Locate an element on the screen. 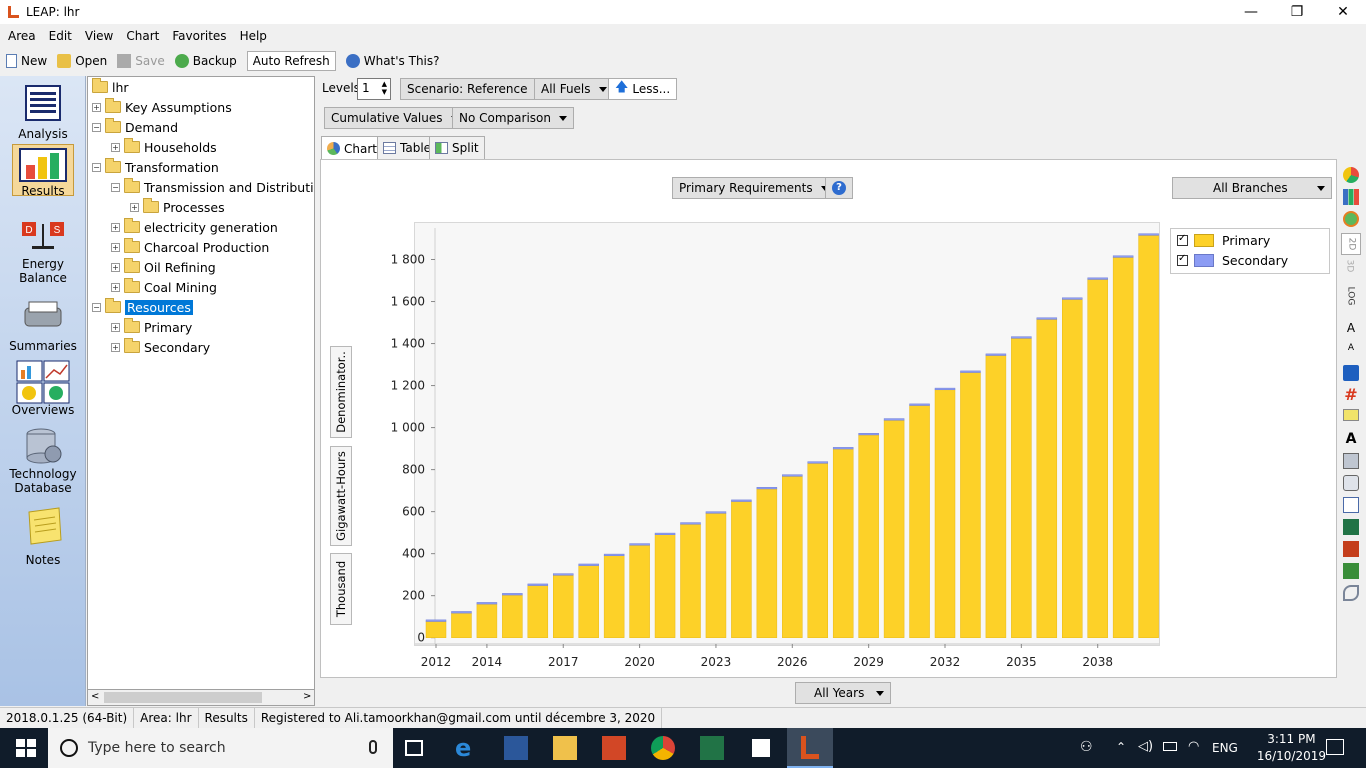  cumulative-dropdown: Cumulative Values is located at coordinates (395, 118).